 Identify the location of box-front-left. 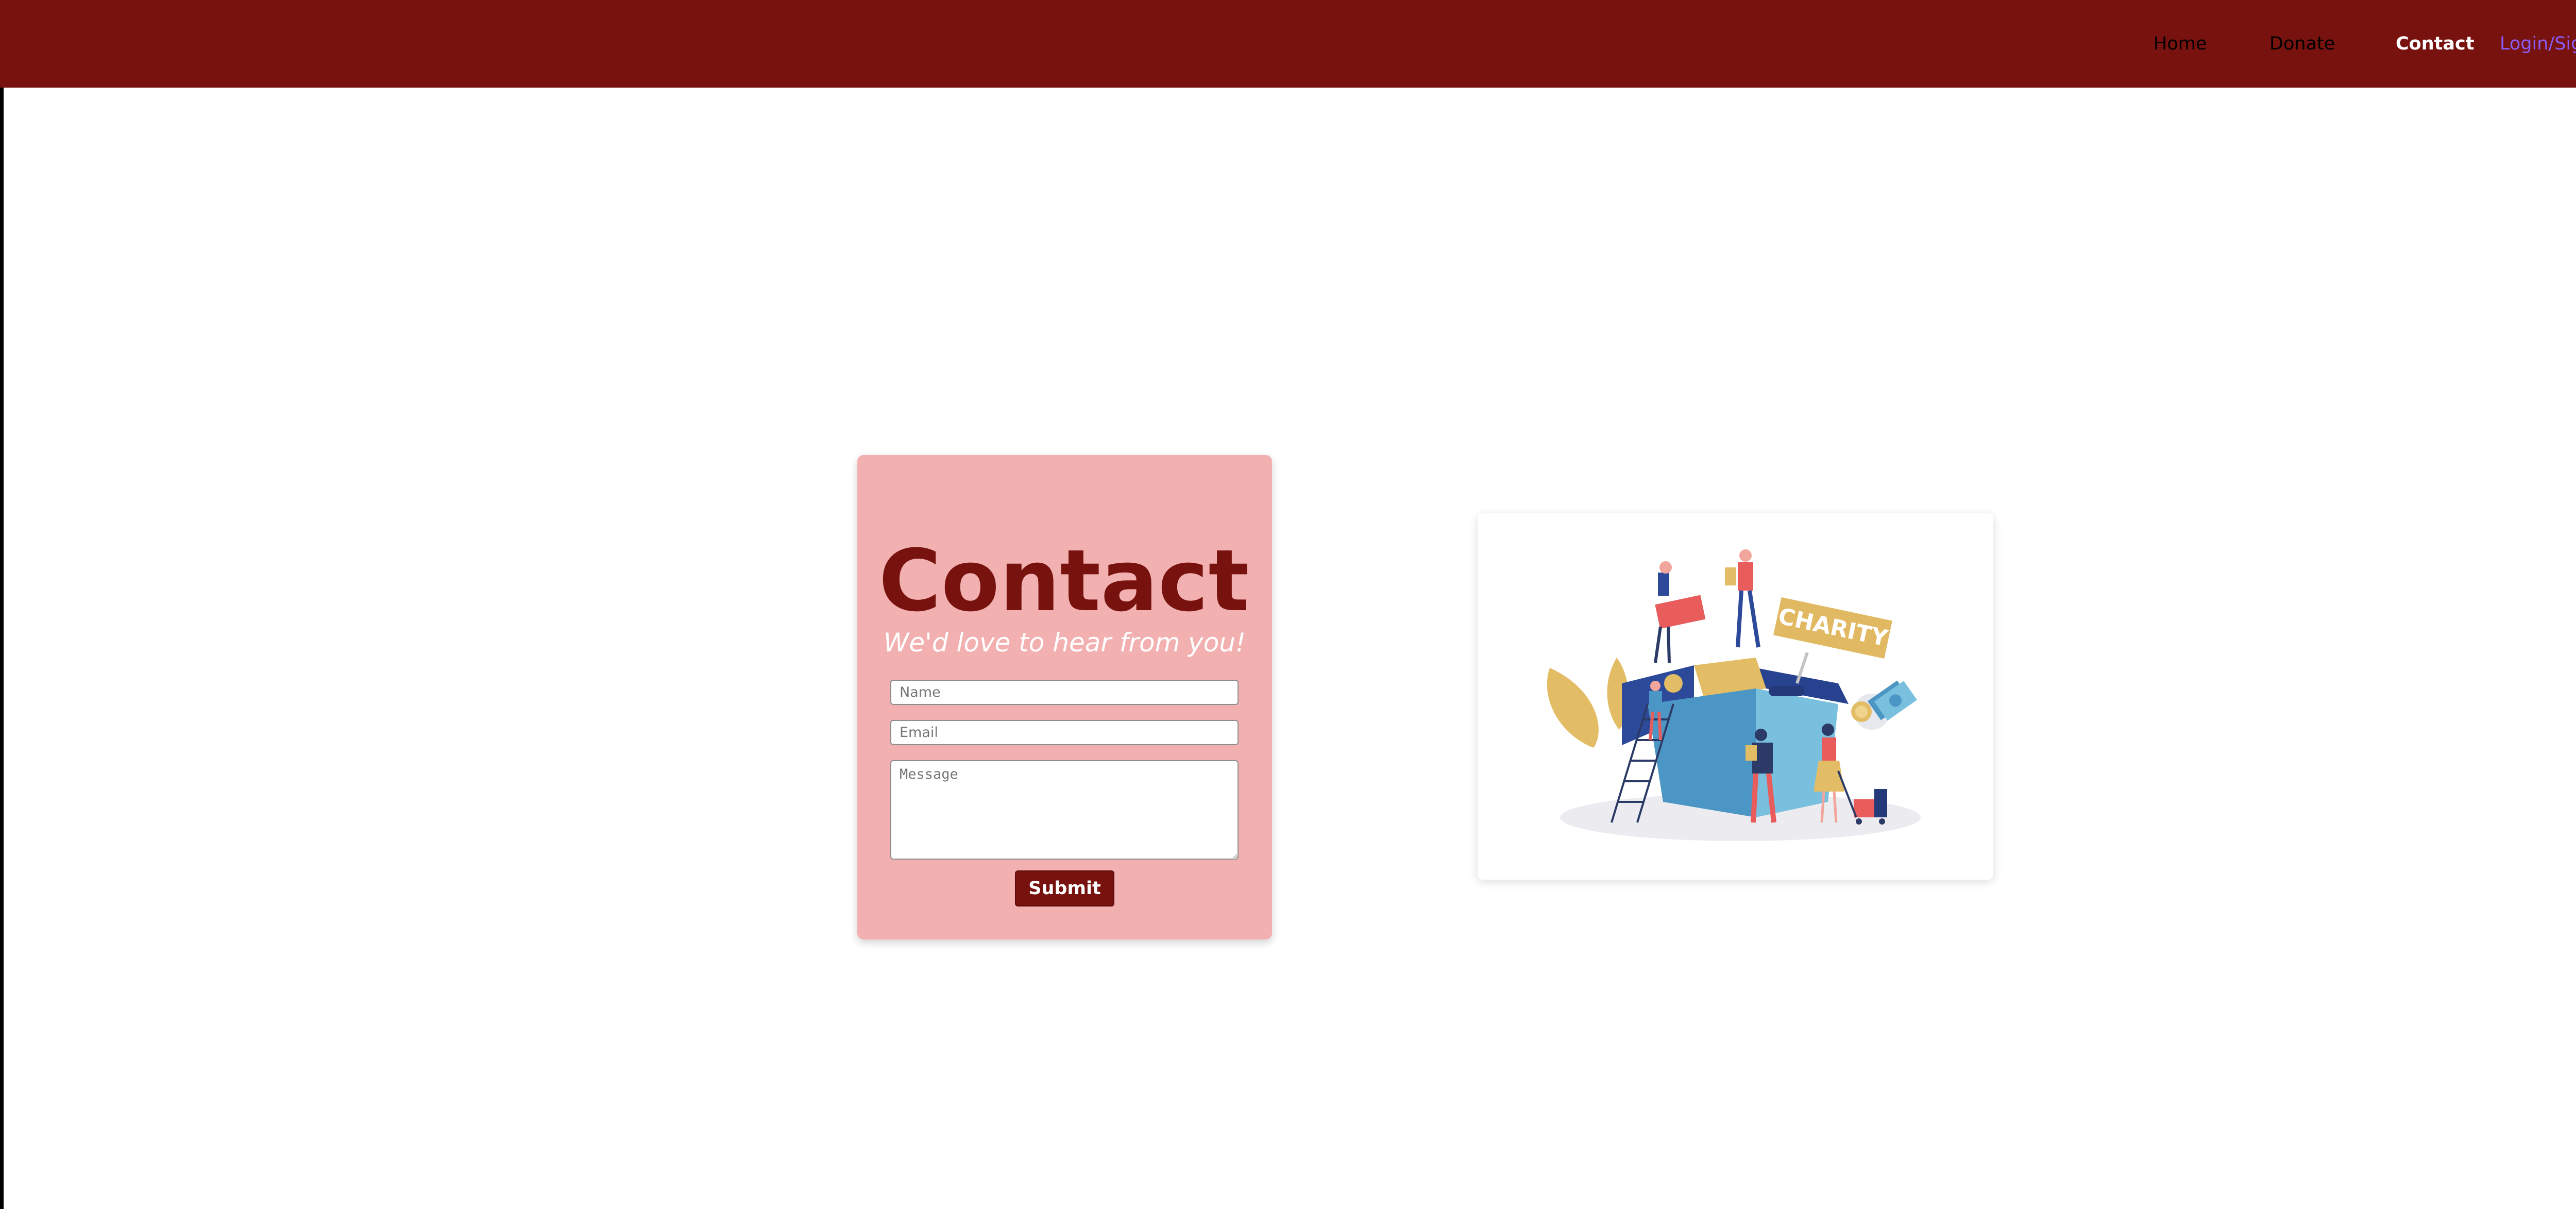
(1702, 753).